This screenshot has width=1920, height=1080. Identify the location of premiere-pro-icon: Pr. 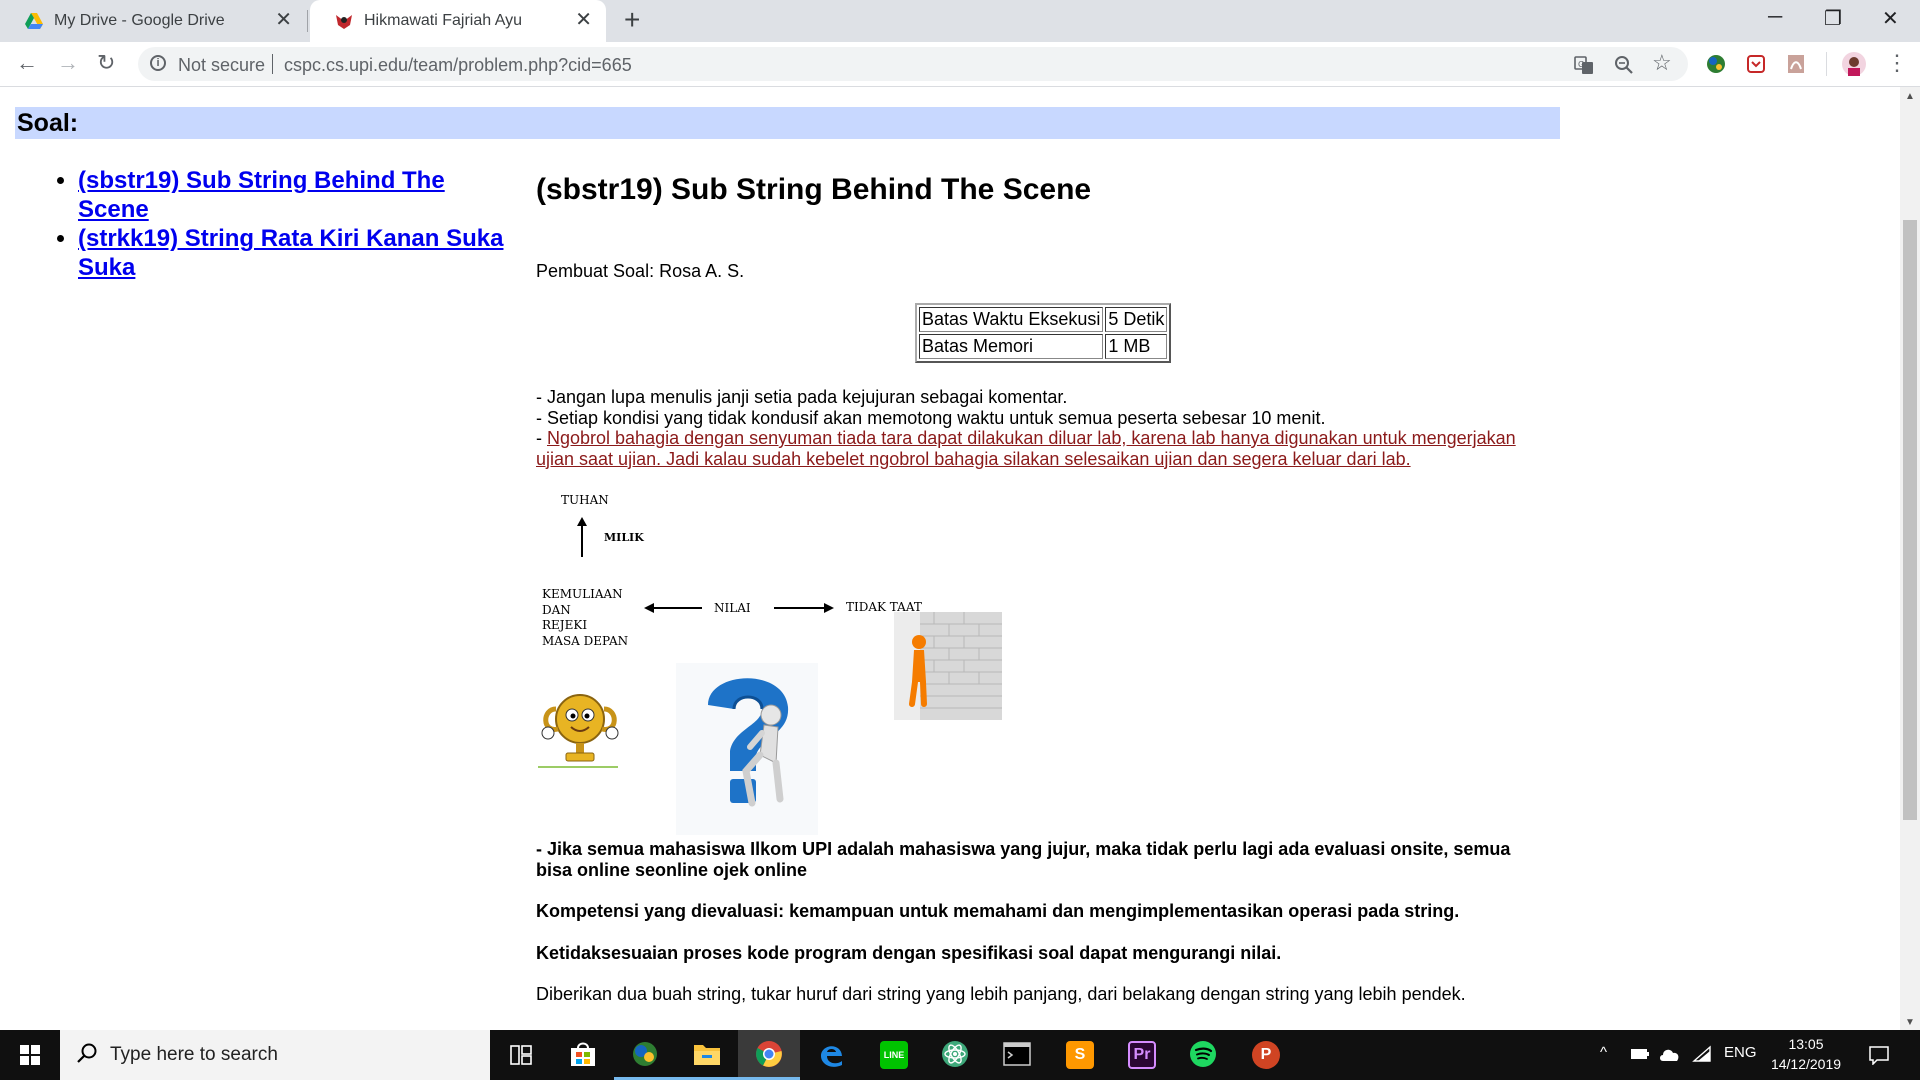
(1142, 1055).